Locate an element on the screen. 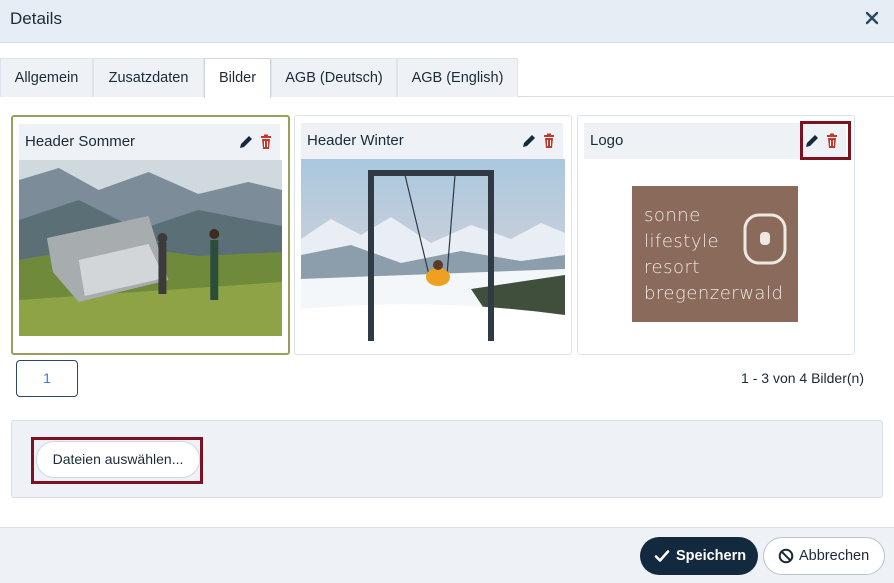 Image resolution: width=894 pixels, height=583 pixels. image-title: Logo is located at coordinates (607, 140).